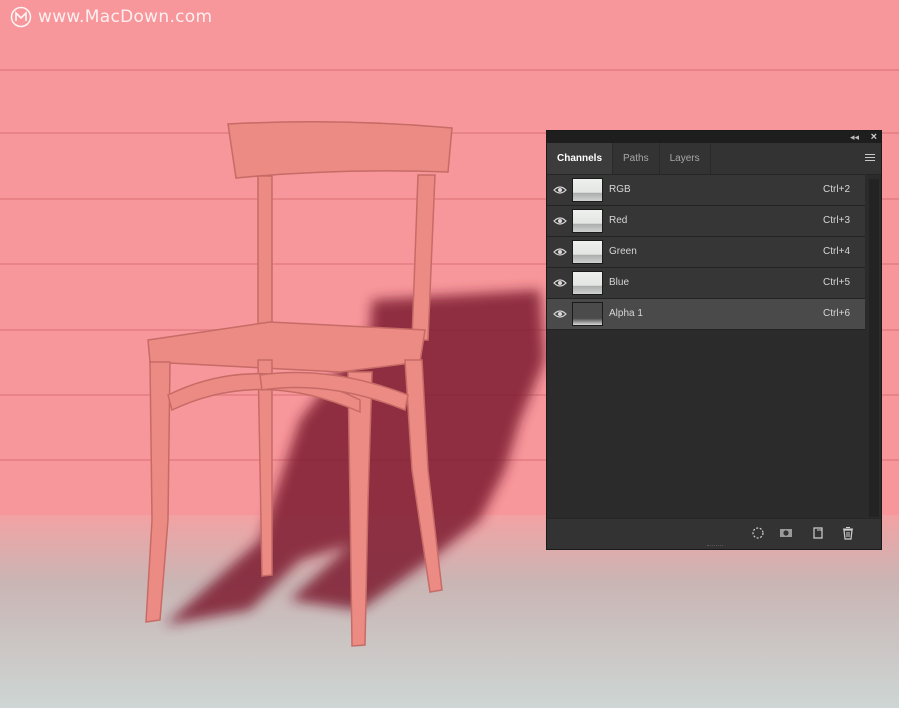 Image resolution: width=899 pixels, height=708 pixels. What do you see at coordinates (714, 159) in the screenshot?
I see `panel-tabs: Channels Paths Layers` at bounding box center [714, 159].